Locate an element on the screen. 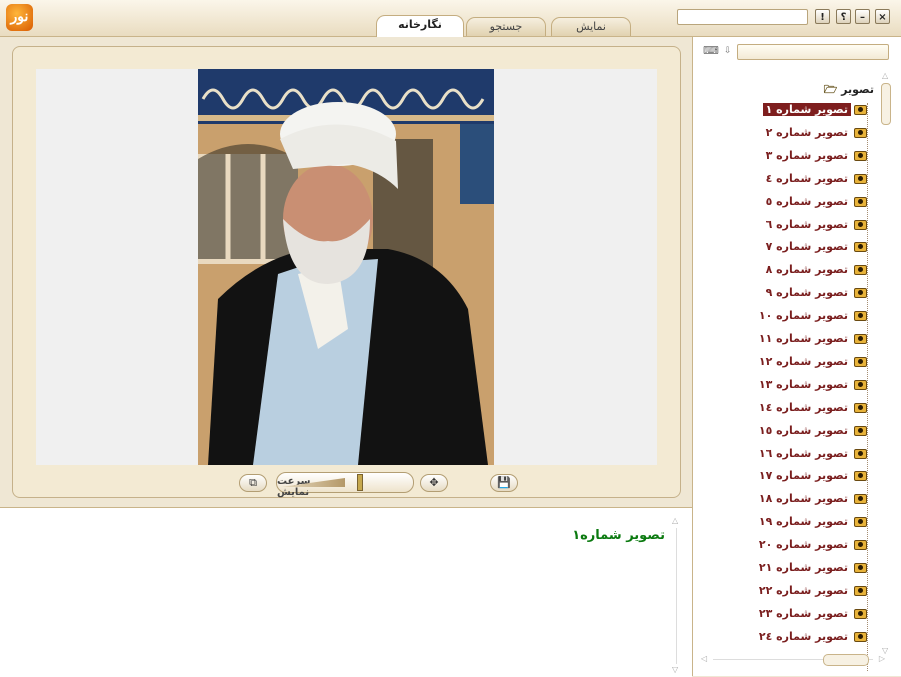  speed-label: سرعت نمایش is located at coordinates (294, 487).